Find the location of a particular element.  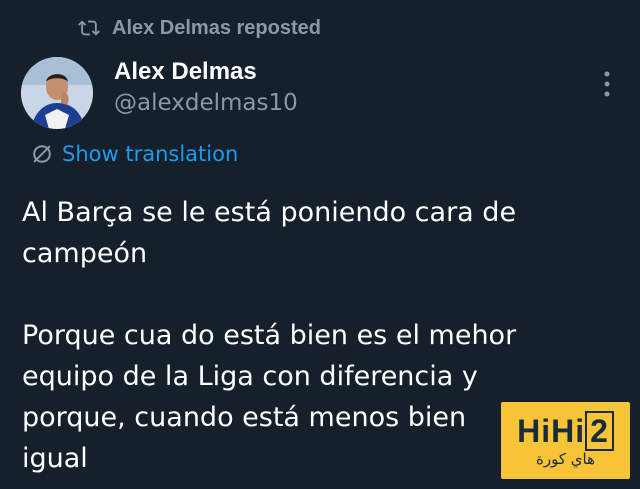

avatar is located at coordinates (57, 93).